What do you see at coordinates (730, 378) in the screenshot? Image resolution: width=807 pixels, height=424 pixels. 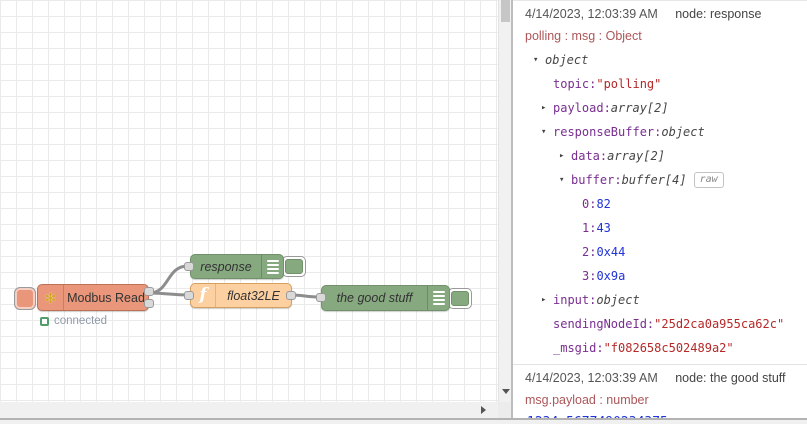 I see `debug-source-node: node: the good stuff` at bounding box center [730, 378].